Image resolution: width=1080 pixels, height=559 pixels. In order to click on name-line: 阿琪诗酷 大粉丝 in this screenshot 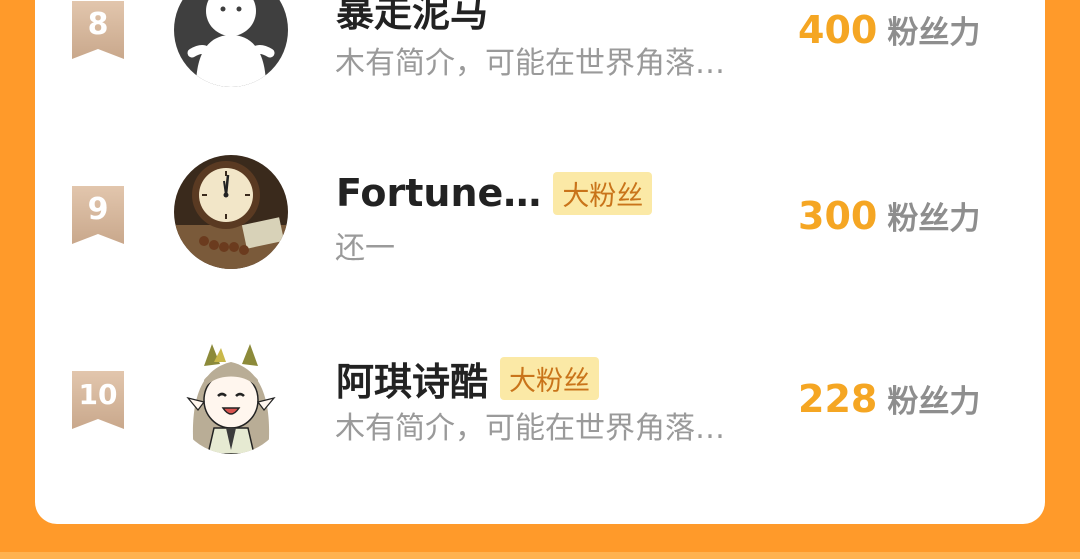, I will do `click(468, 378)`.